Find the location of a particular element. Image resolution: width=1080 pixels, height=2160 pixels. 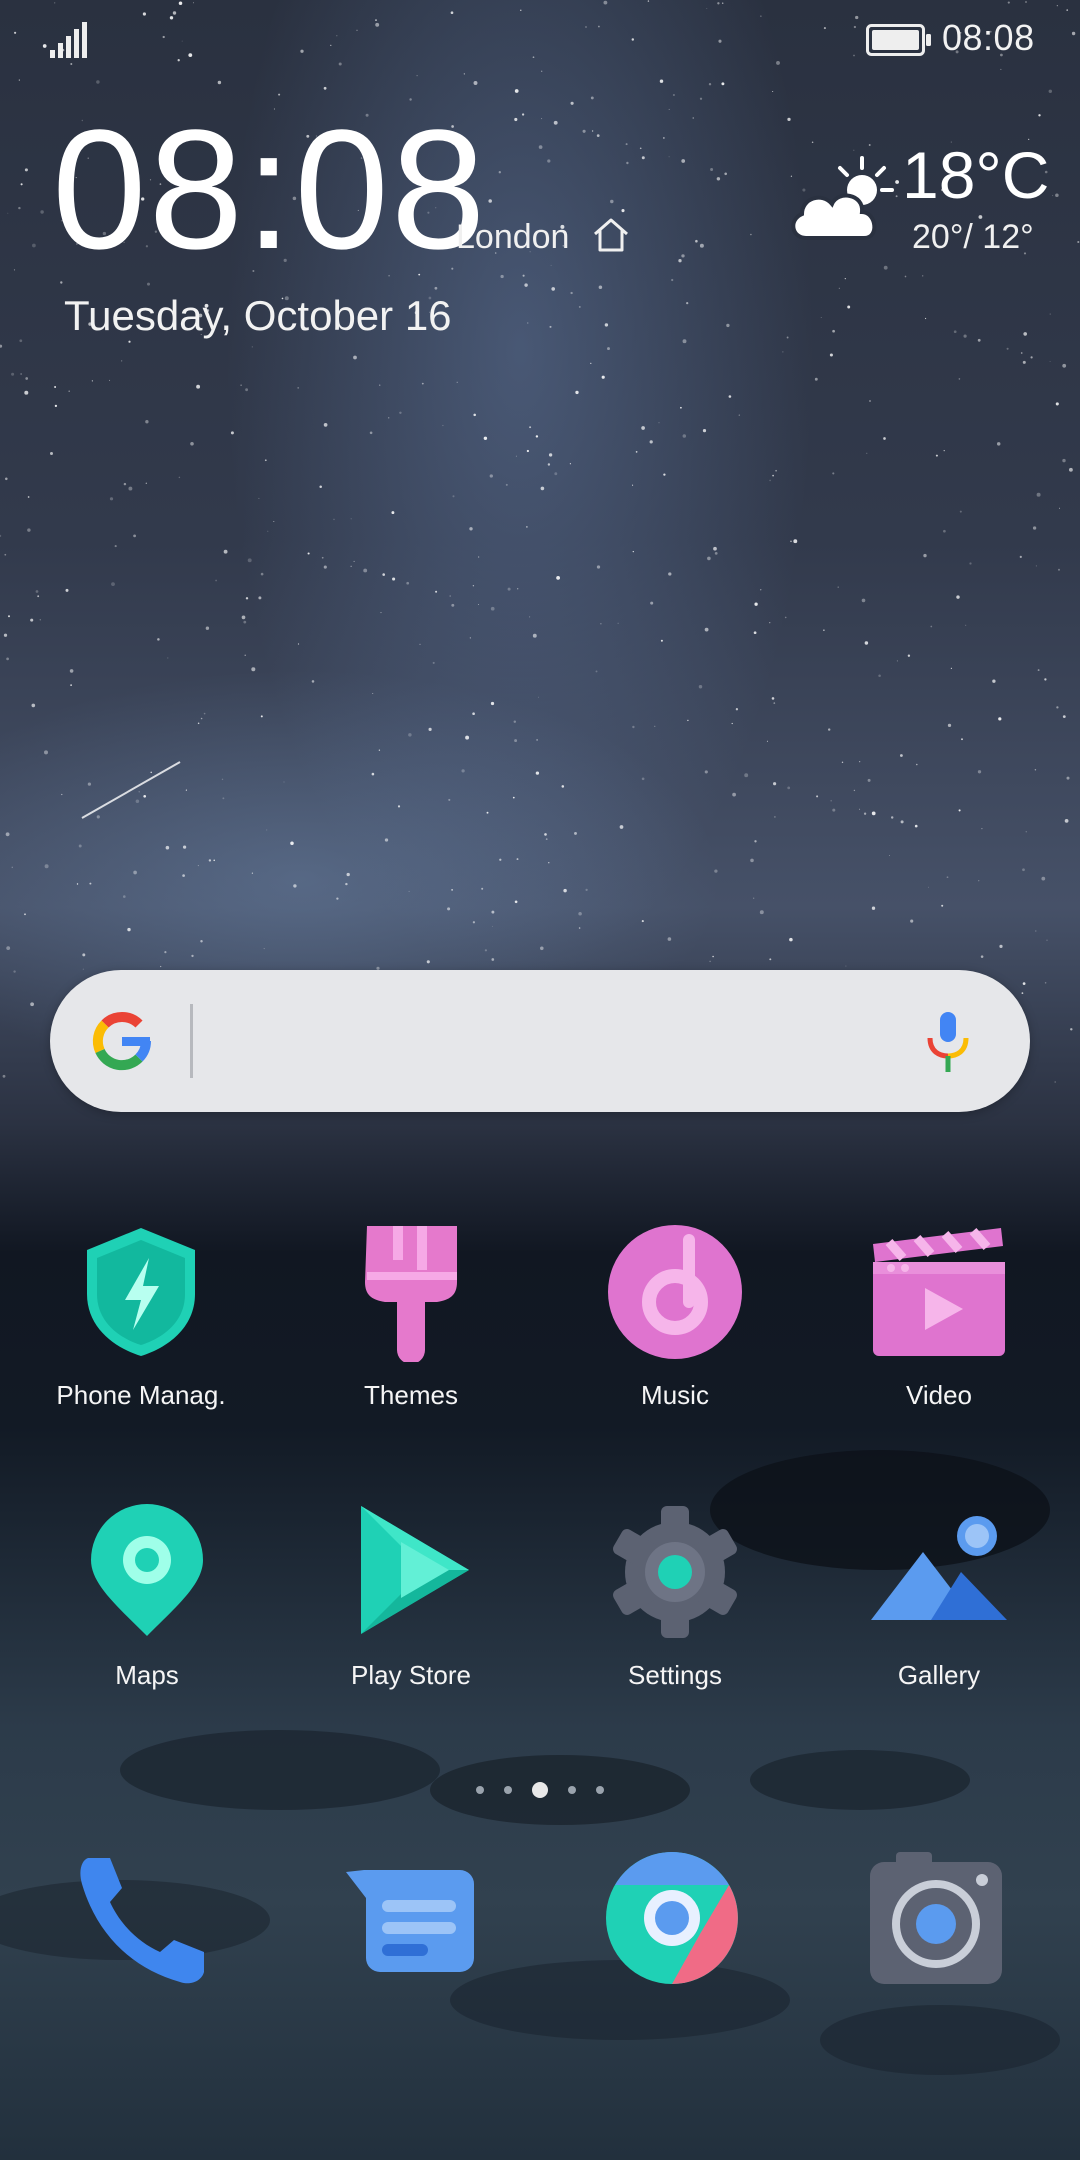

app-music: Music is located at coordinates (675, 1316).